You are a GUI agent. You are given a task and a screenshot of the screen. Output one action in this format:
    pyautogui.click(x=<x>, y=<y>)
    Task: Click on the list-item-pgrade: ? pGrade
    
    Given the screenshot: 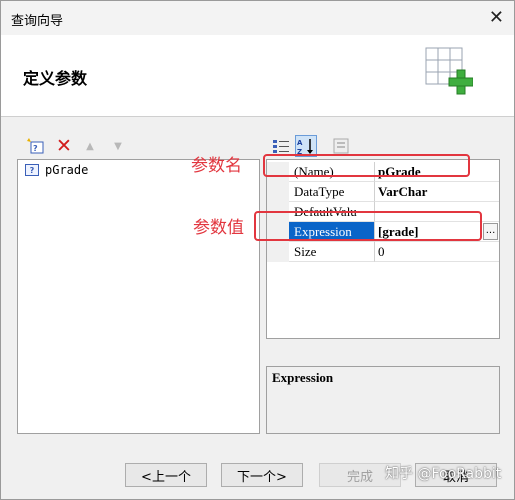 What is the action you would take?
    pyautogui.click(x=56, y=170)
    